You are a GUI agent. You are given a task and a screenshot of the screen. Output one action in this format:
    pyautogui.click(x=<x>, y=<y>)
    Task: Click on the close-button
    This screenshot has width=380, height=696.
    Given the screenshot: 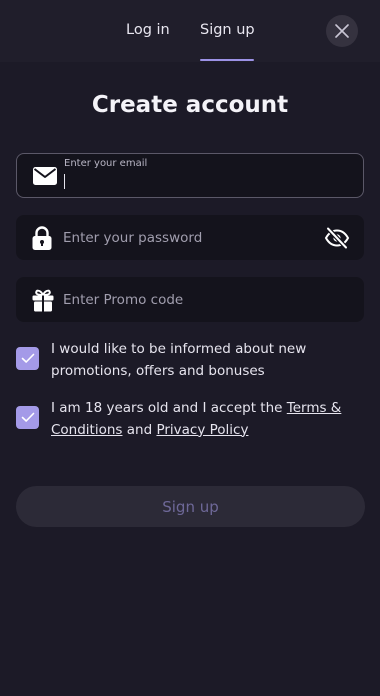 What is the action you would take?
    pyautogui.click(x=342, y=31)
    